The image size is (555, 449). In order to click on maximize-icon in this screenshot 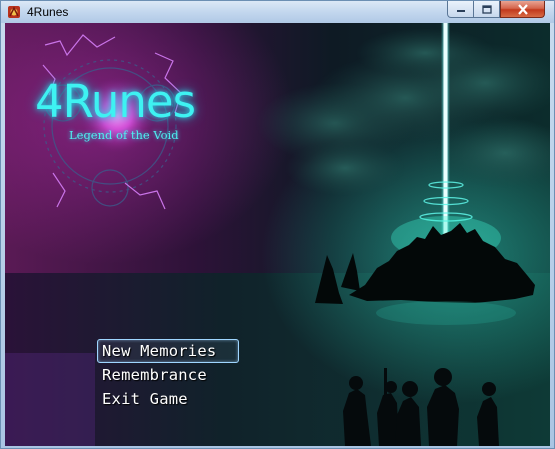, I will do `click(486, 9)`.